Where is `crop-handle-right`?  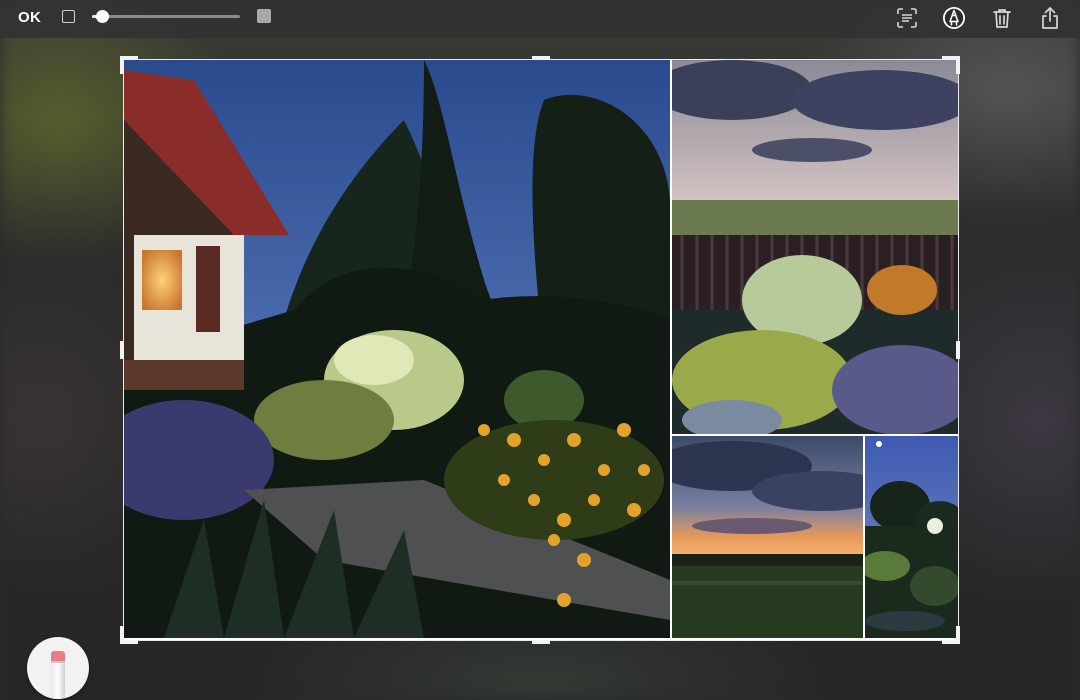
crop-handle-right is located at coordinates (958, 350).